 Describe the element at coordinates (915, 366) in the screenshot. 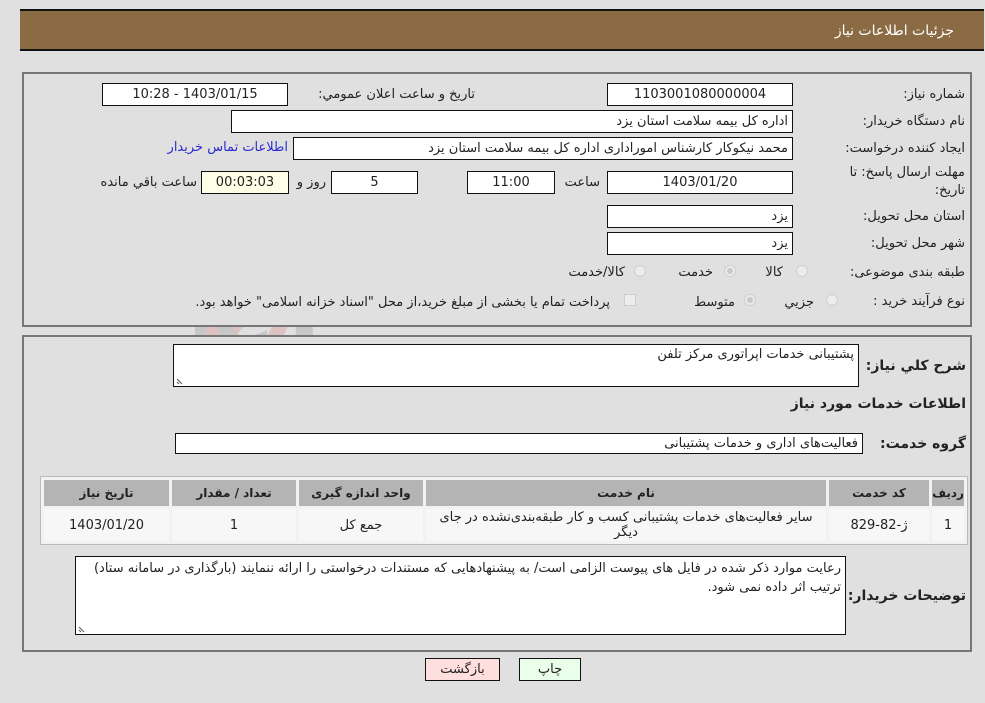

I see `description-label: شرح کلي نیاز:` at that location.